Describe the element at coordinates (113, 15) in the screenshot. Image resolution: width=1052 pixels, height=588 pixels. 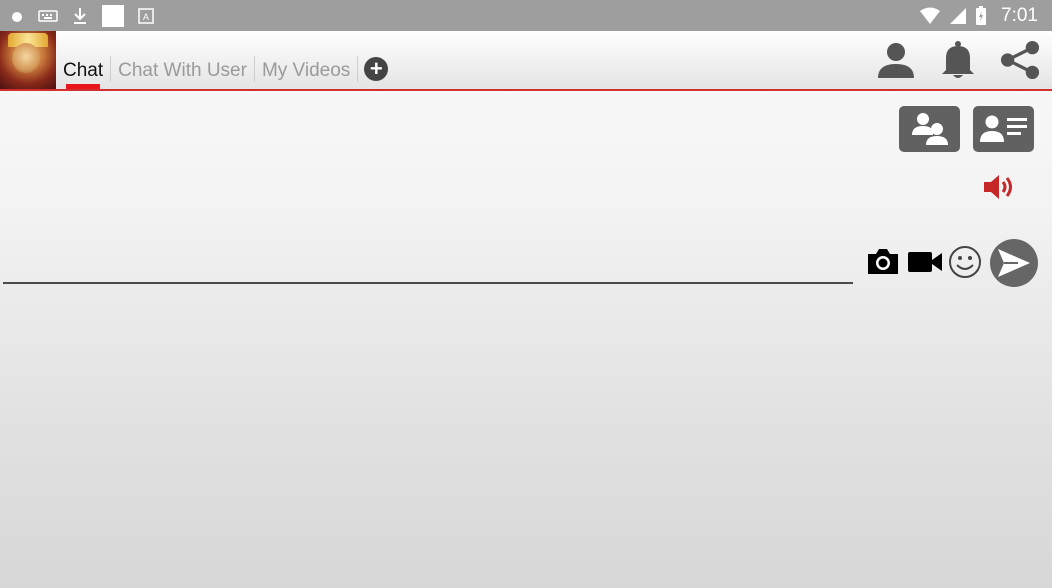
I see `white-square-icon` at that location.